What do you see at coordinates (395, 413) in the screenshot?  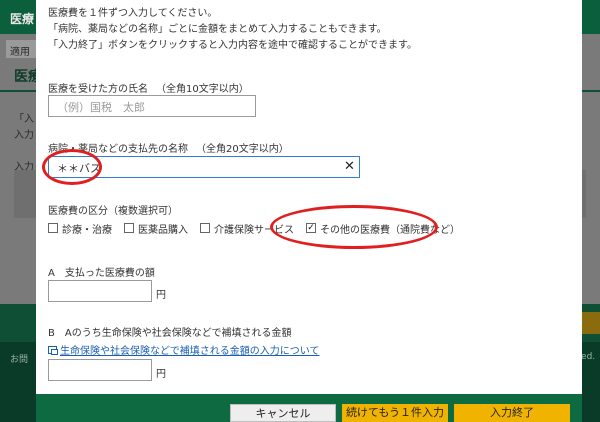 I see `continue-entry-button: 続けてもう１件入力` at bounding box center [395, 413].